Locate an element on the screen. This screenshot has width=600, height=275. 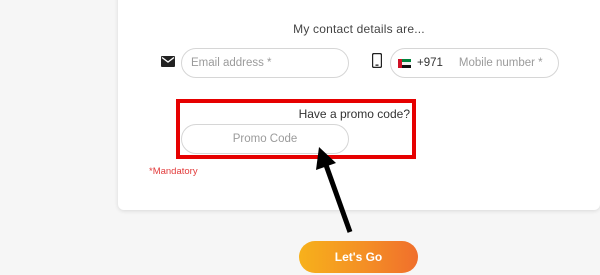
mandatory-note: *Mandatory is located at coordinates (173, 171).